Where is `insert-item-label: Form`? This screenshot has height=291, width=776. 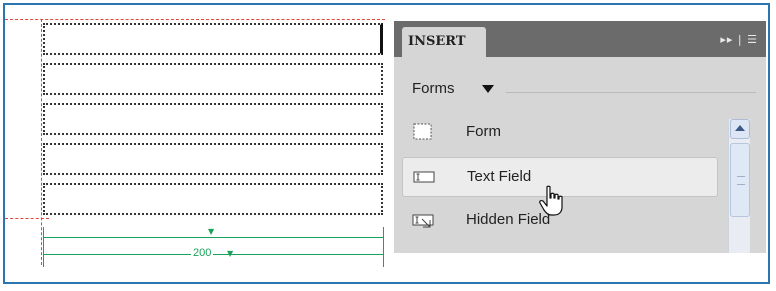 insert-item-label: Form is located at coordinates (483, 131).